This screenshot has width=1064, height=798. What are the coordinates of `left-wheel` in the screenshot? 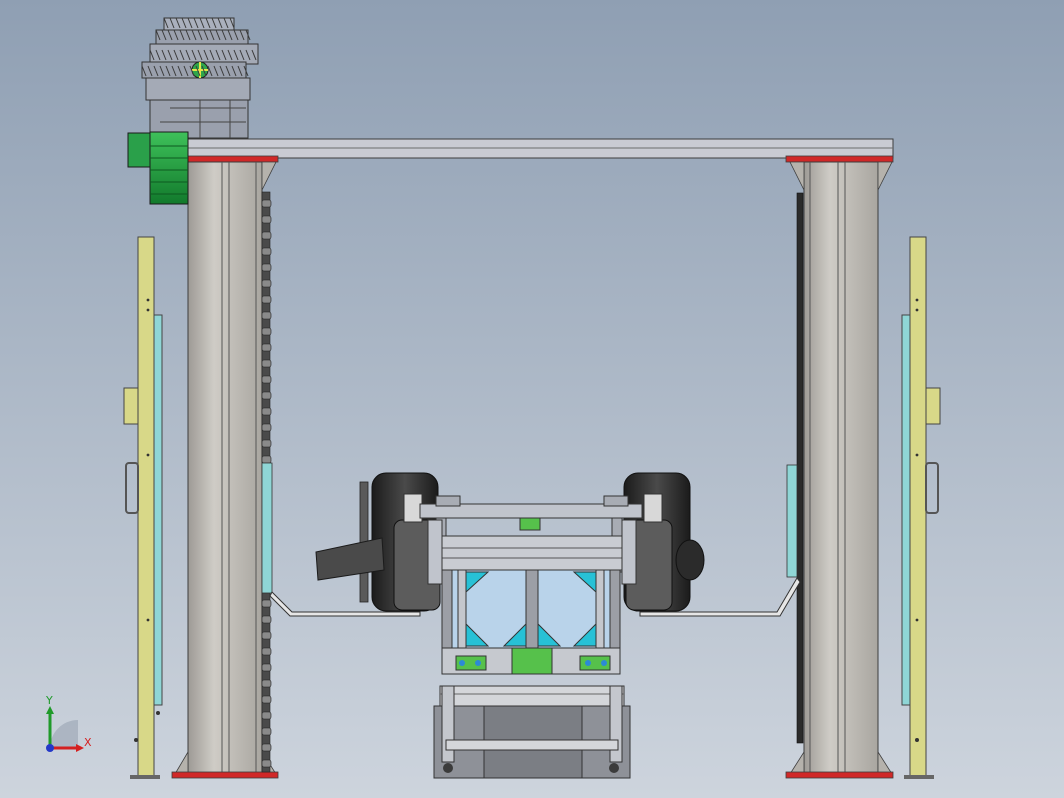 It's located at (378, 542).